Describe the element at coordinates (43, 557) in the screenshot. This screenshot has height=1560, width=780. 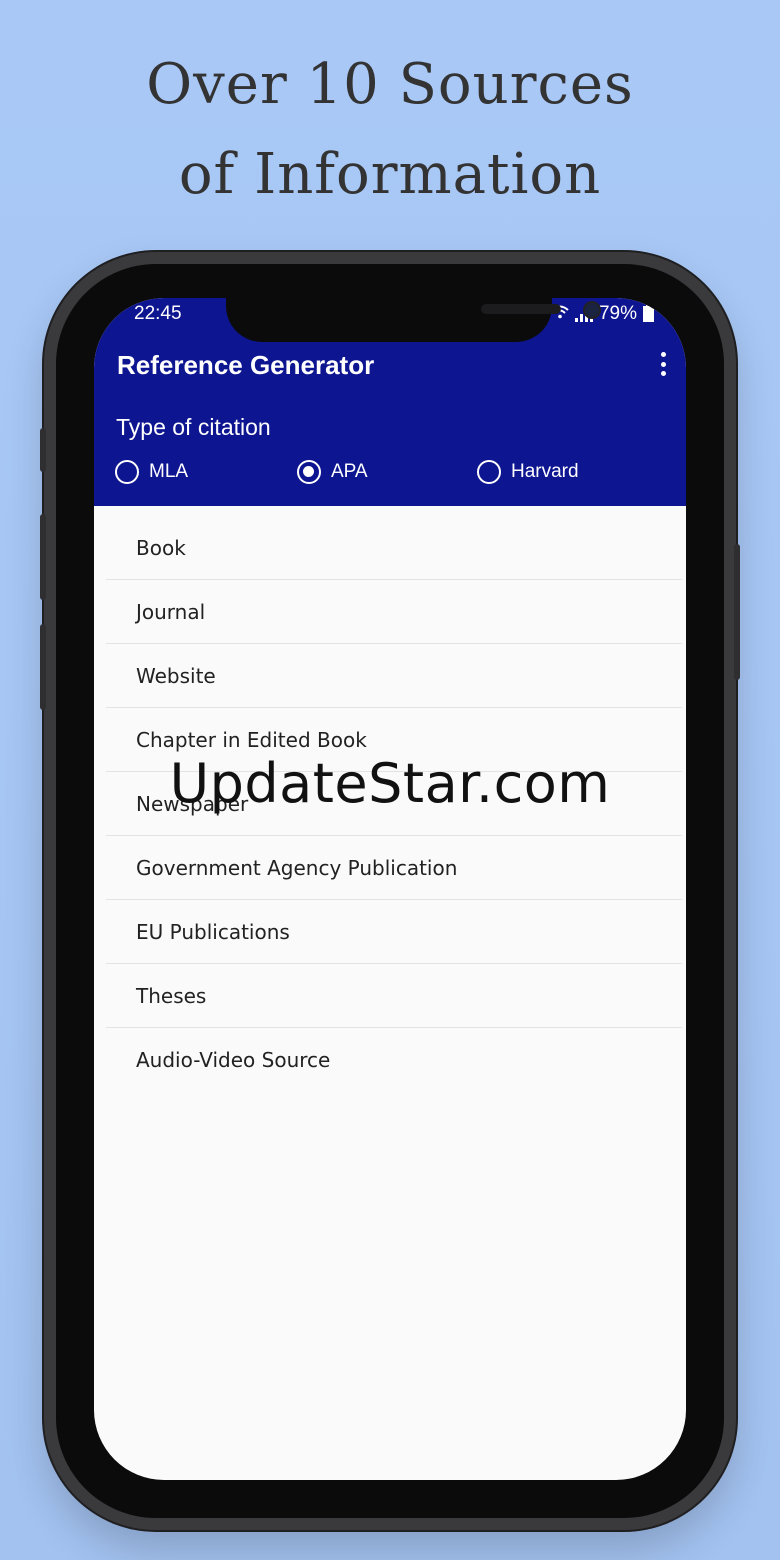
I see `phone-side-button-volume-up` at that location.